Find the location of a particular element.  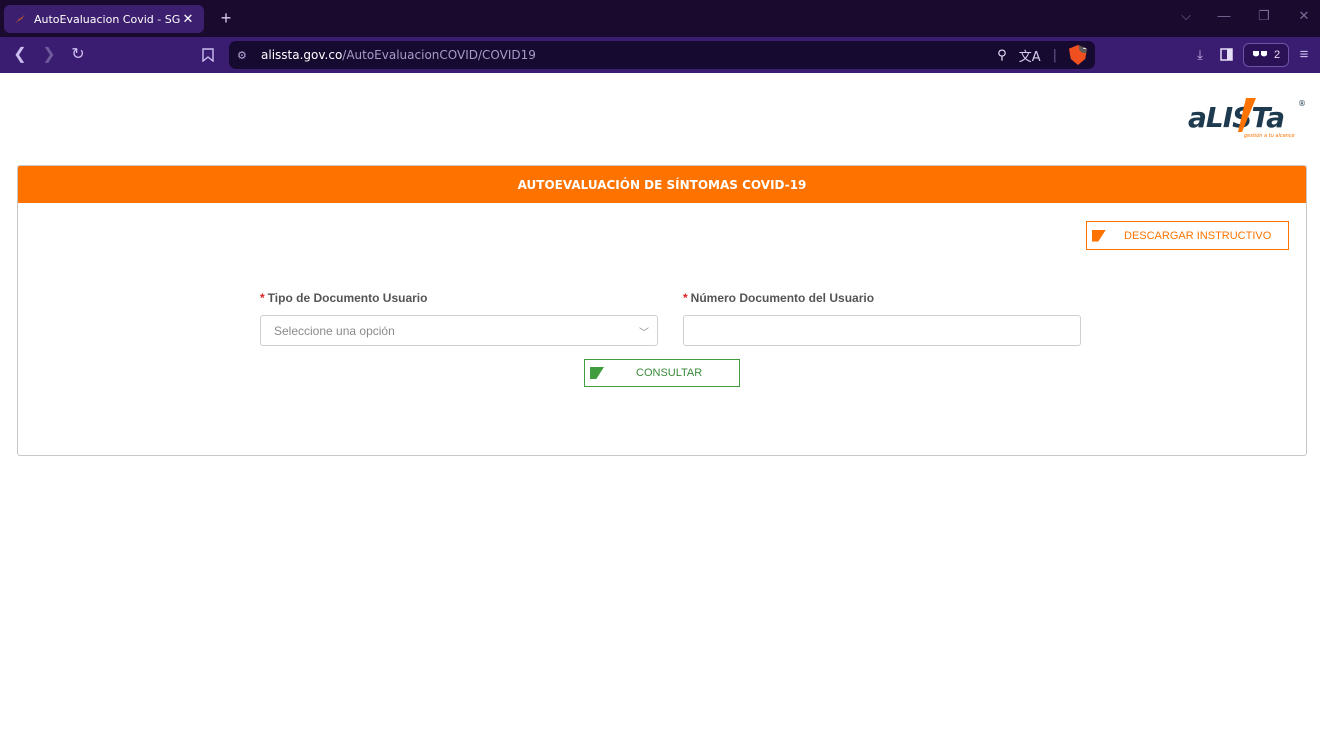

reload-icon: ↻ is located at coordinates (78, 55).